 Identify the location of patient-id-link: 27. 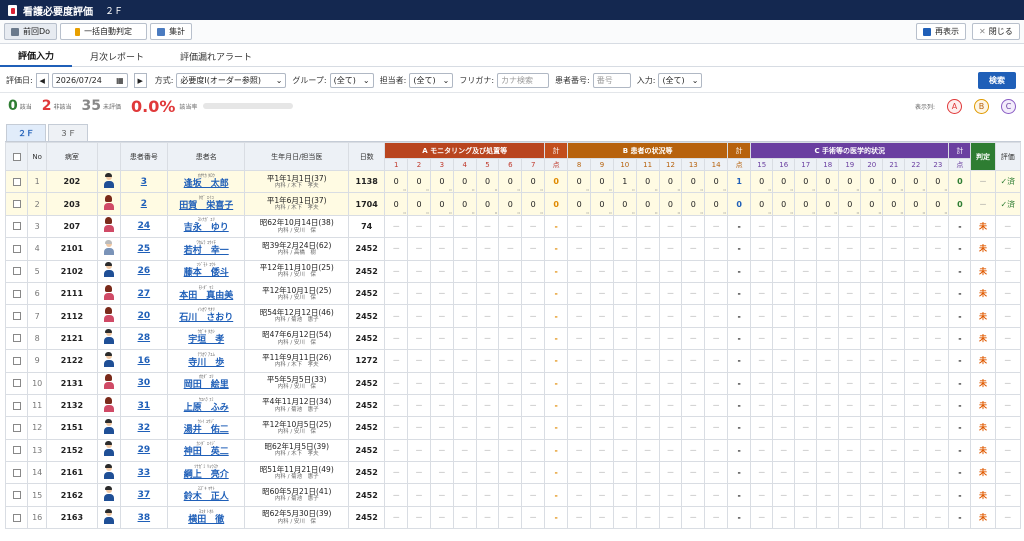
(143, 293).